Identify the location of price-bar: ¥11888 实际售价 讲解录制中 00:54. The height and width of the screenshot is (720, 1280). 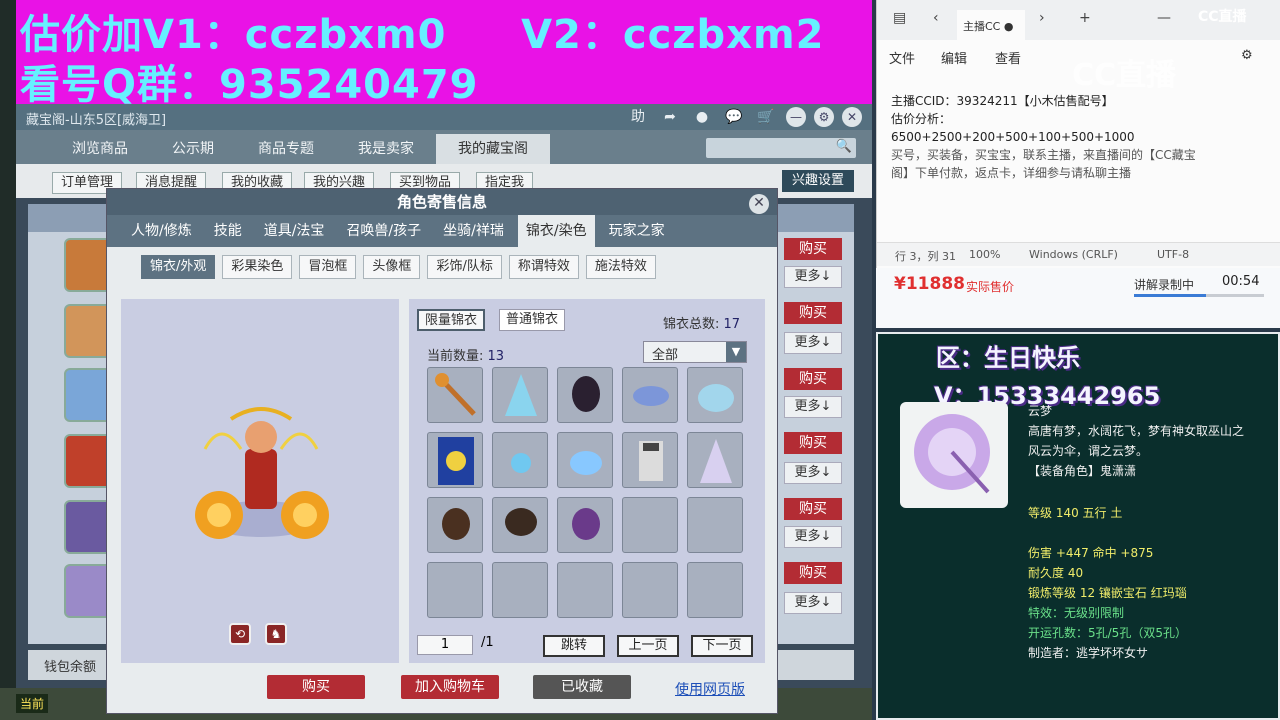
(1078, 298).